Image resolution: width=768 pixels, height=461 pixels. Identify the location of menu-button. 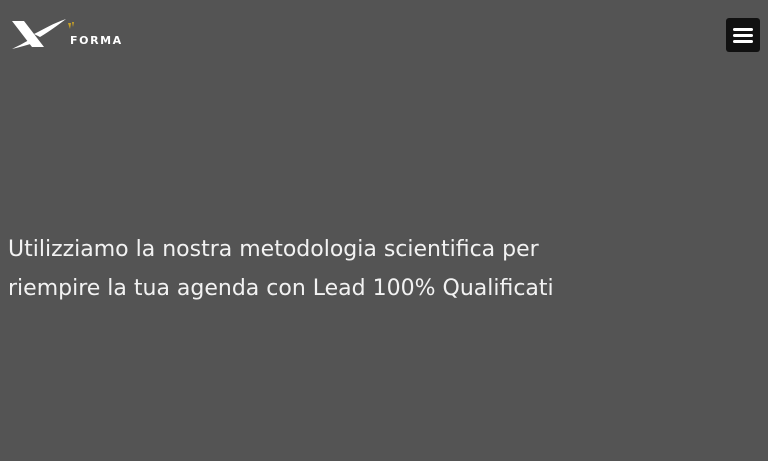
(743, 35).